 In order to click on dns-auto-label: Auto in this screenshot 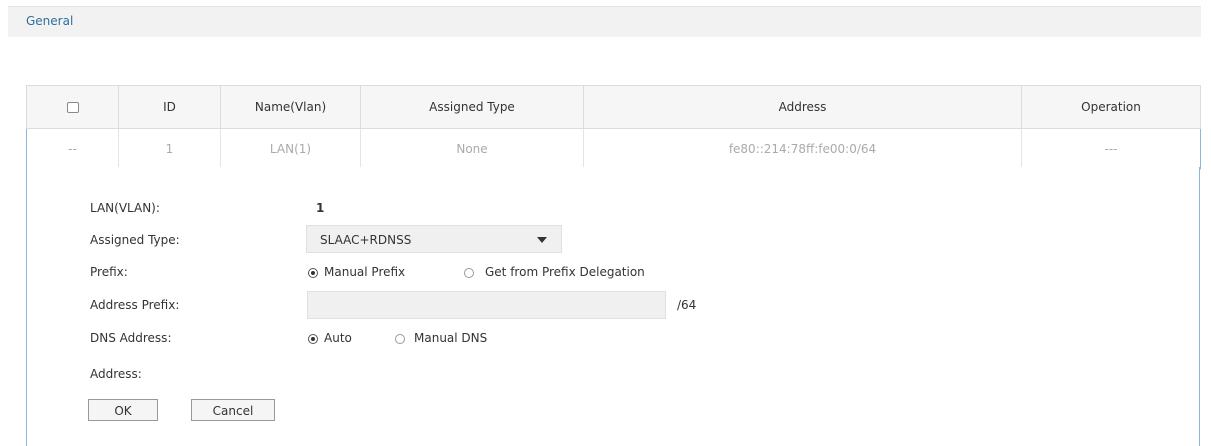, I will do `click(338, 338)`.